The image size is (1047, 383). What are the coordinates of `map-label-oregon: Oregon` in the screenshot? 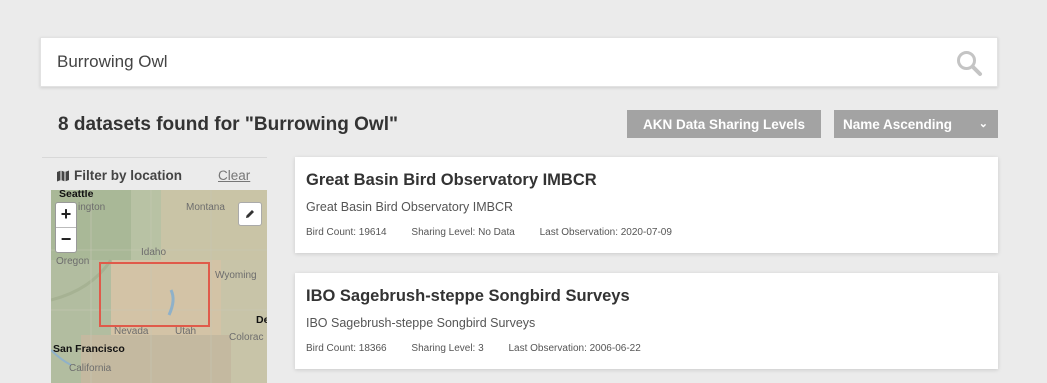 It's located at (73, 261).